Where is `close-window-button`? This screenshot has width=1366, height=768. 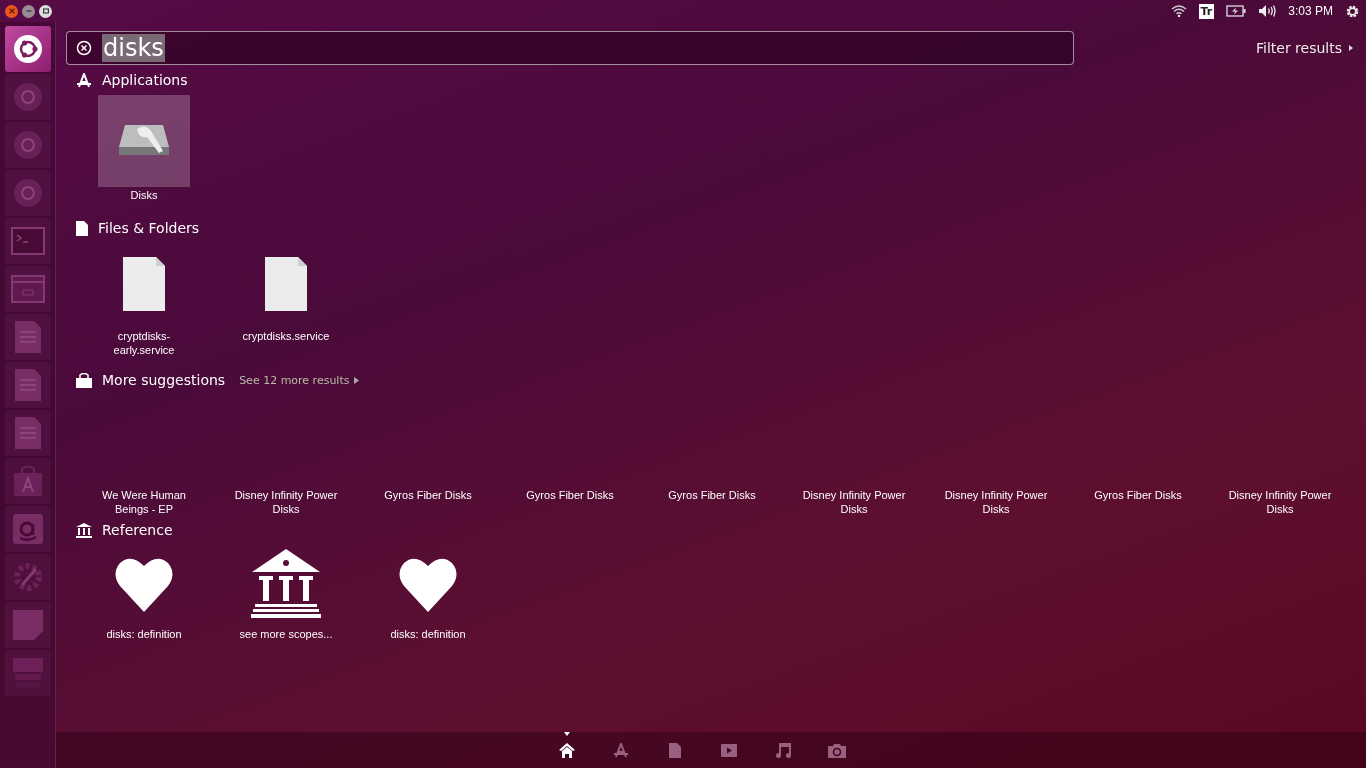 close-window-button is located at coordinates (11, 11).